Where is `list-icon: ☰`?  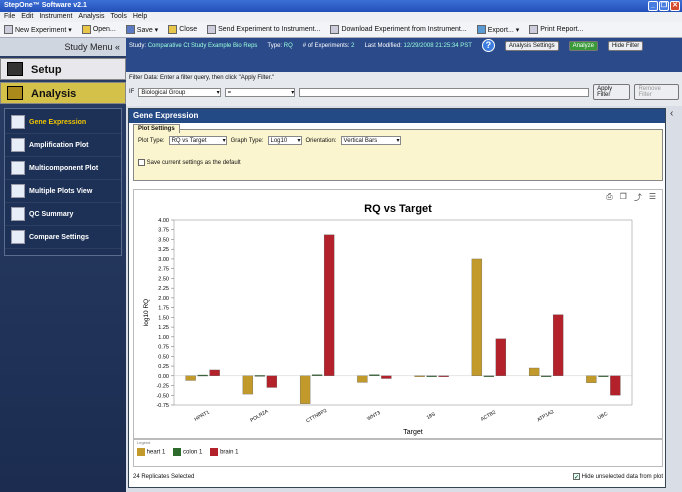
list-icon: ☰ is located at coordinates (652, 197).